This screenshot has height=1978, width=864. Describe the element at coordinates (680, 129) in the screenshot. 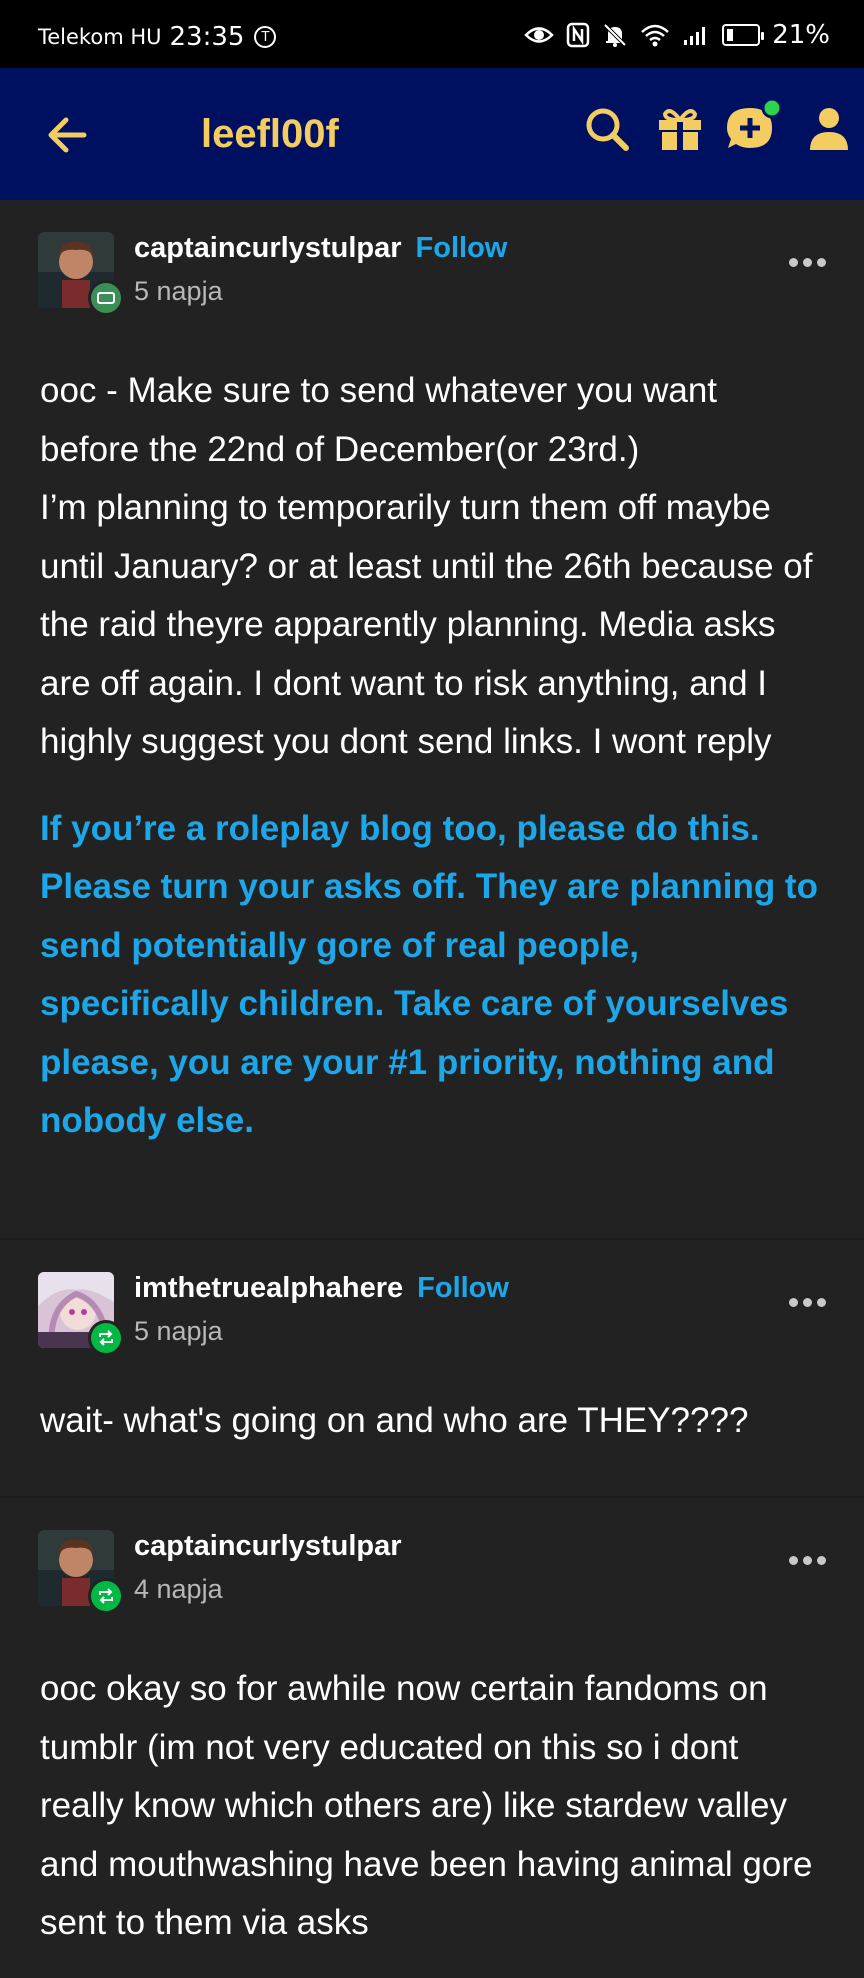

I see `gift-icon` at that location.